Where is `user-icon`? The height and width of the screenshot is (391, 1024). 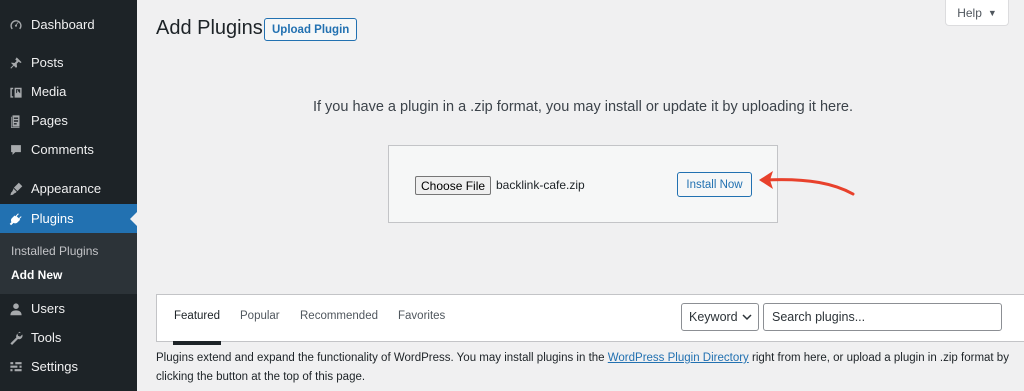 user-icon is located at coordinates (16, 309).